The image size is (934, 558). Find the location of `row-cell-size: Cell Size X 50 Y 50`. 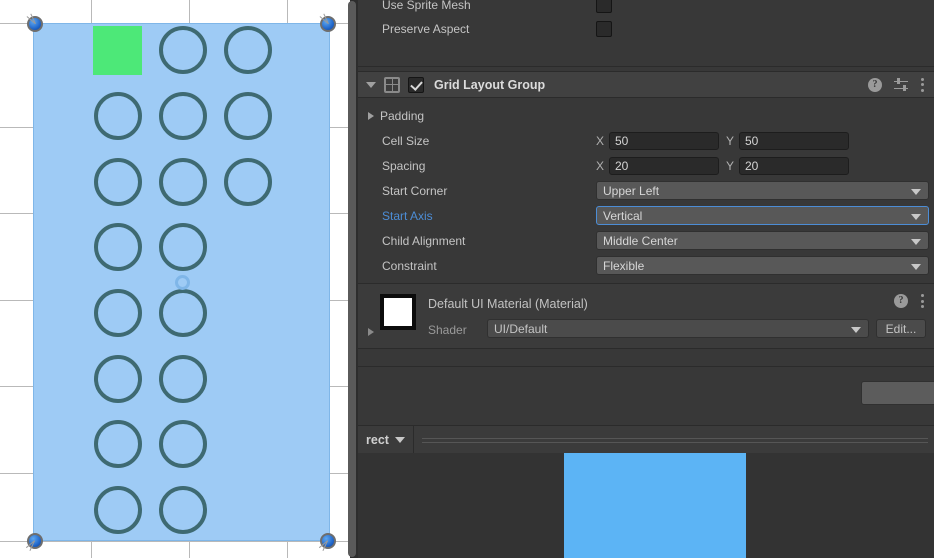

row-cell-size: Cell Size X 50 Y 50 is located at coordinates (646, 140).